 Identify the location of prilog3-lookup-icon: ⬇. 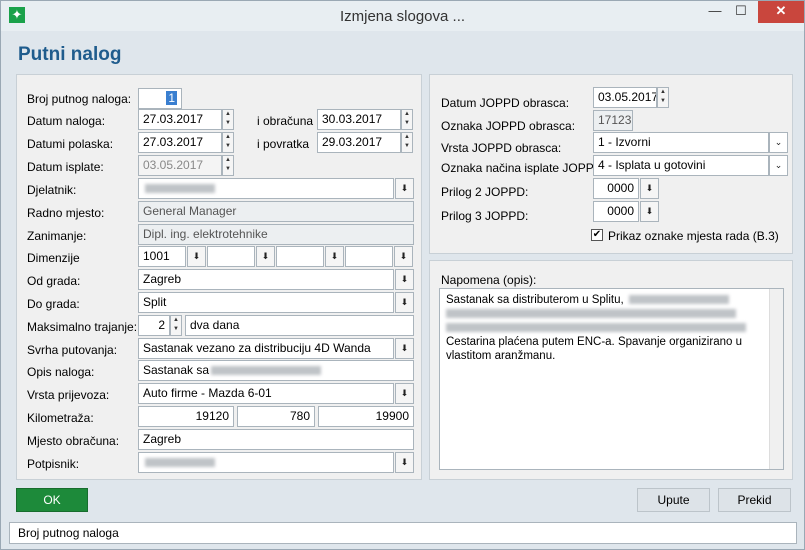
(649, 211).